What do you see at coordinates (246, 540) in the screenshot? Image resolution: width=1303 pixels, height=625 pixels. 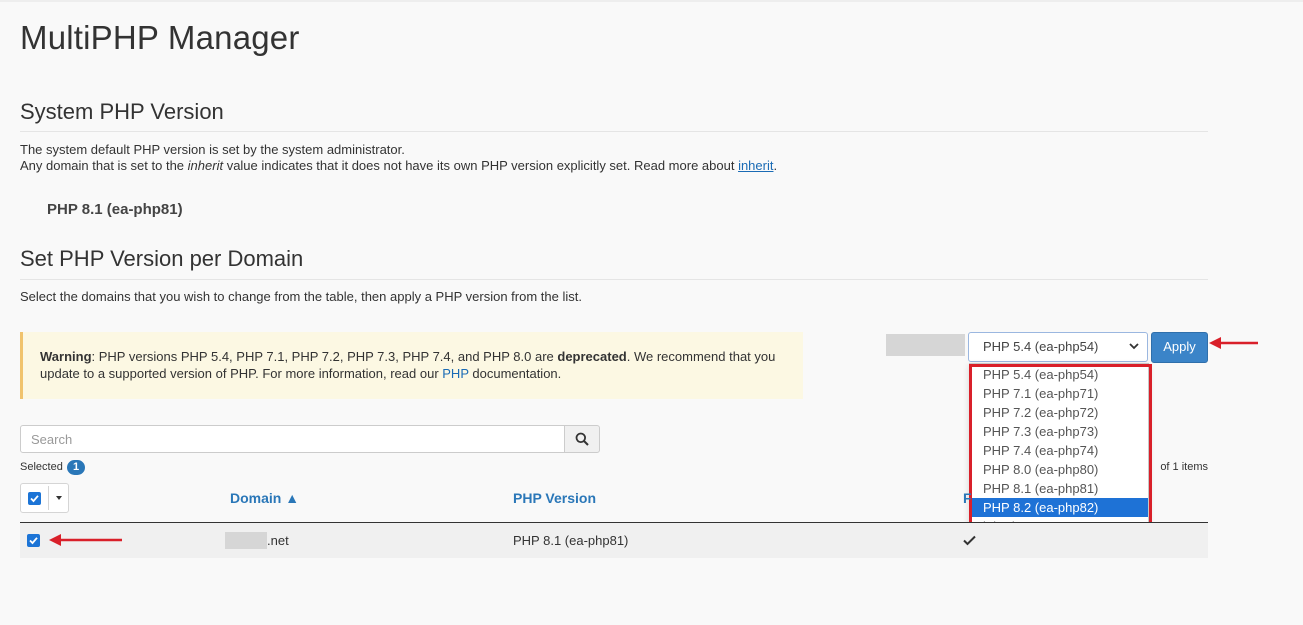 I see `redacted-domain` at bounding box center [246, 540].